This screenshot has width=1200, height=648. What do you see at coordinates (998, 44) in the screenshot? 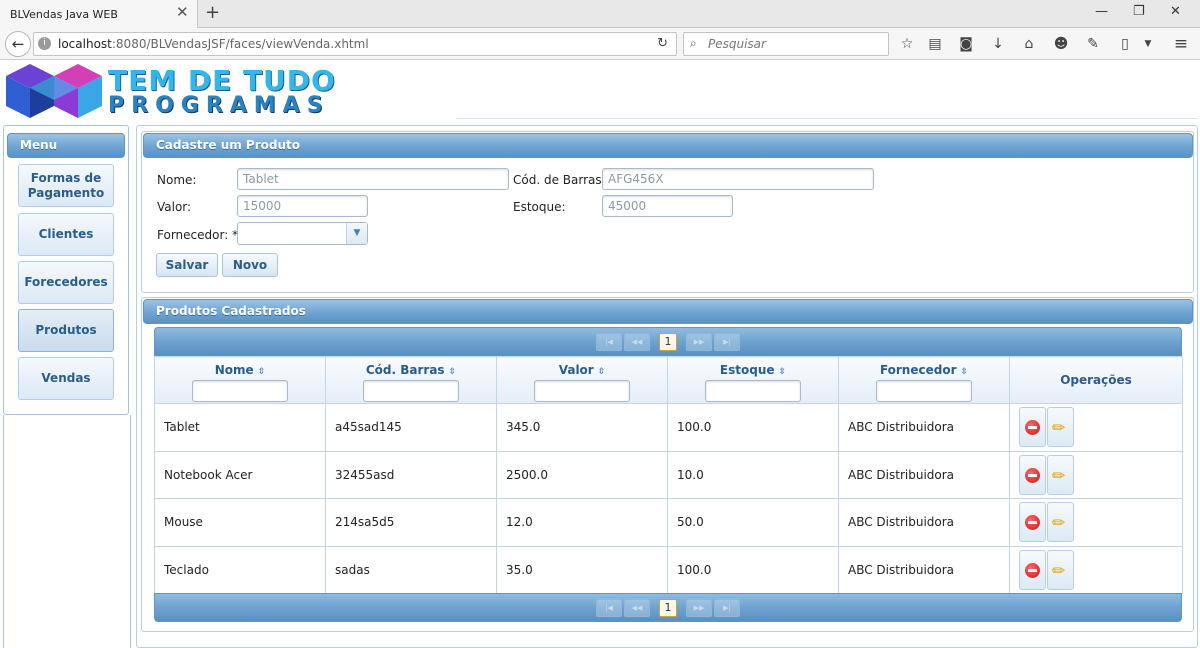
I see `download-icon: ↓` at bounding box center [998, 44].